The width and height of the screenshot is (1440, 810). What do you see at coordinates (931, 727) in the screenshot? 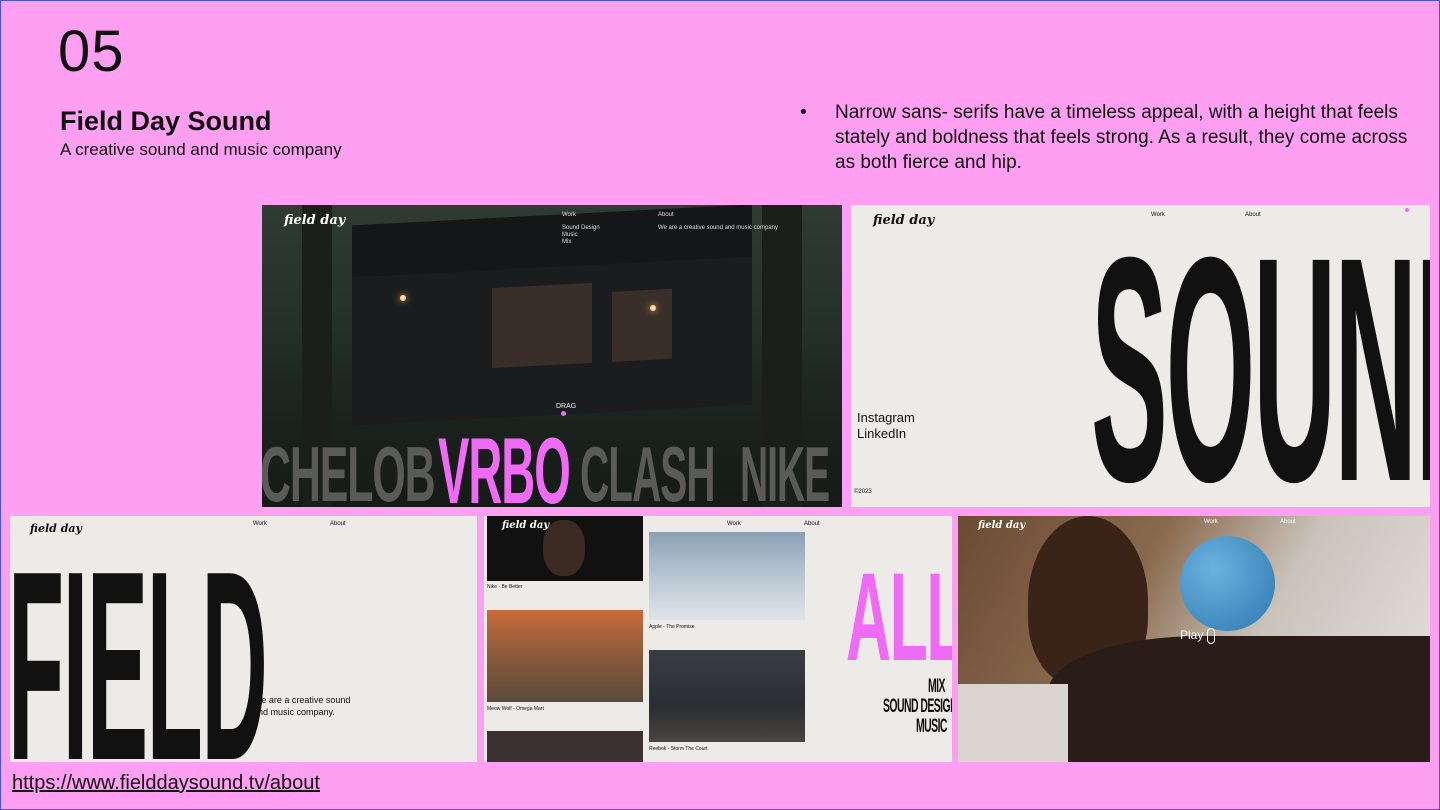
I see `category-music: MUSIC` at bounding box center [931, 727].